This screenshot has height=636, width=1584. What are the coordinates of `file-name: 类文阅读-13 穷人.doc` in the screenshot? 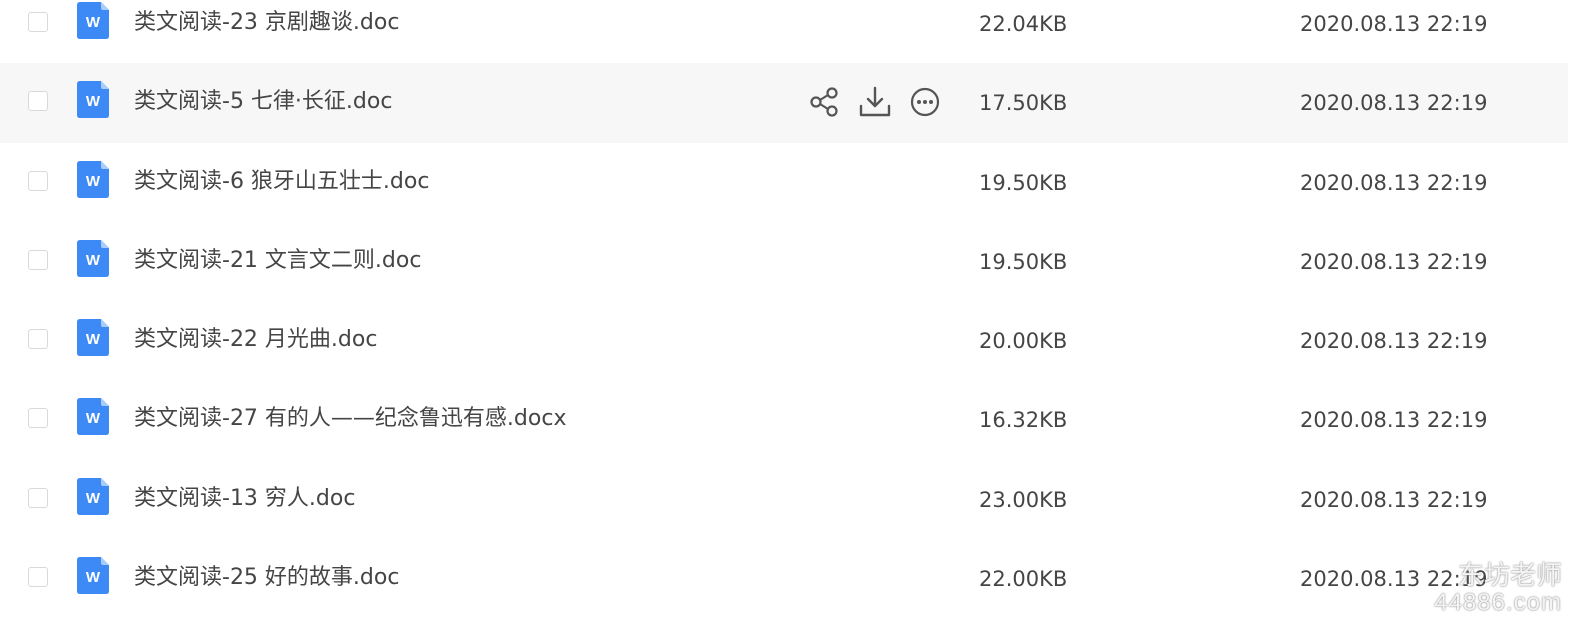 It's located at (244, 499).